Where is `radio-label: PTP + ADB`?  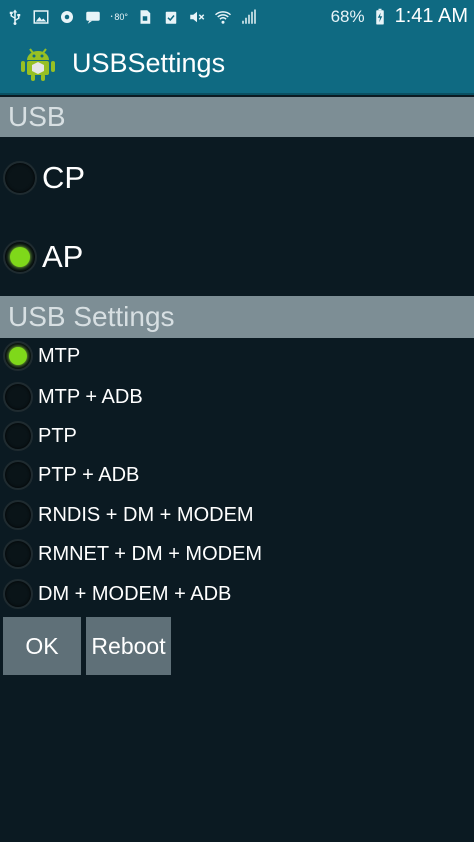
radio-label: PTP + ADB is located at coordinates (89, 474).